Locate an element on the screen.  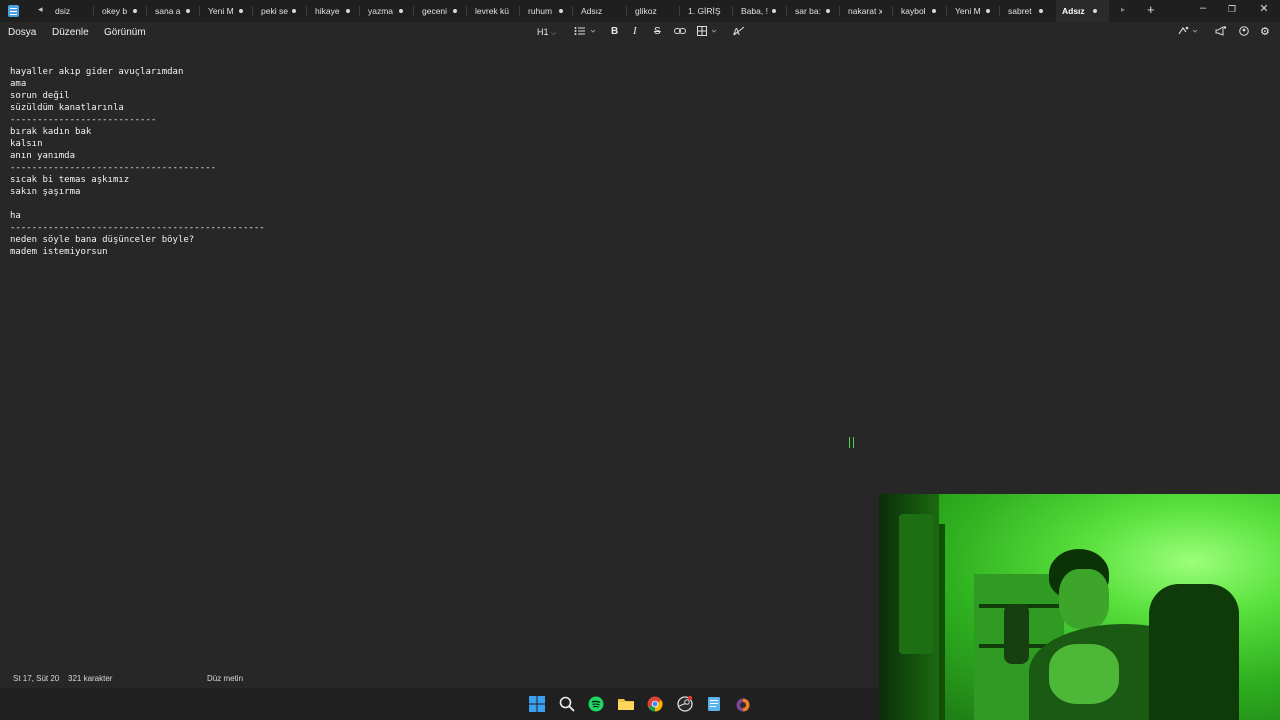
editor-line: süzüldüm kanatlarınla is located at coordinates (67, 108).